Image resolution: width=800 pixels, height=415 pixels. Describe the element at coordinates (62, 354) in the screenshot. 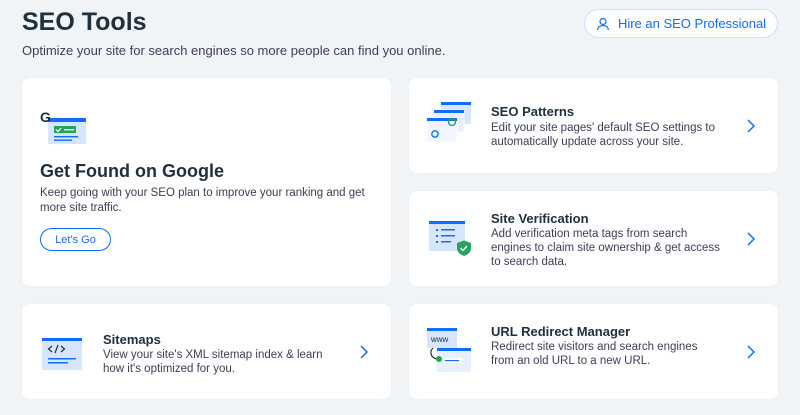

I see `sitemap-code-icon` at that location.